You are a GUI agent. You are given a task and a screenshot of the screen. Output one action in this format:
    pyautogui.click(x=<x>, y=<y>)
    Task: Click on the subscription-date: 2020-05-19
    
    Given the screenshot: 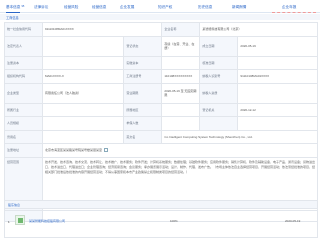 What is the action you would take?
    pyautogui.click(x=293, y=221)
    